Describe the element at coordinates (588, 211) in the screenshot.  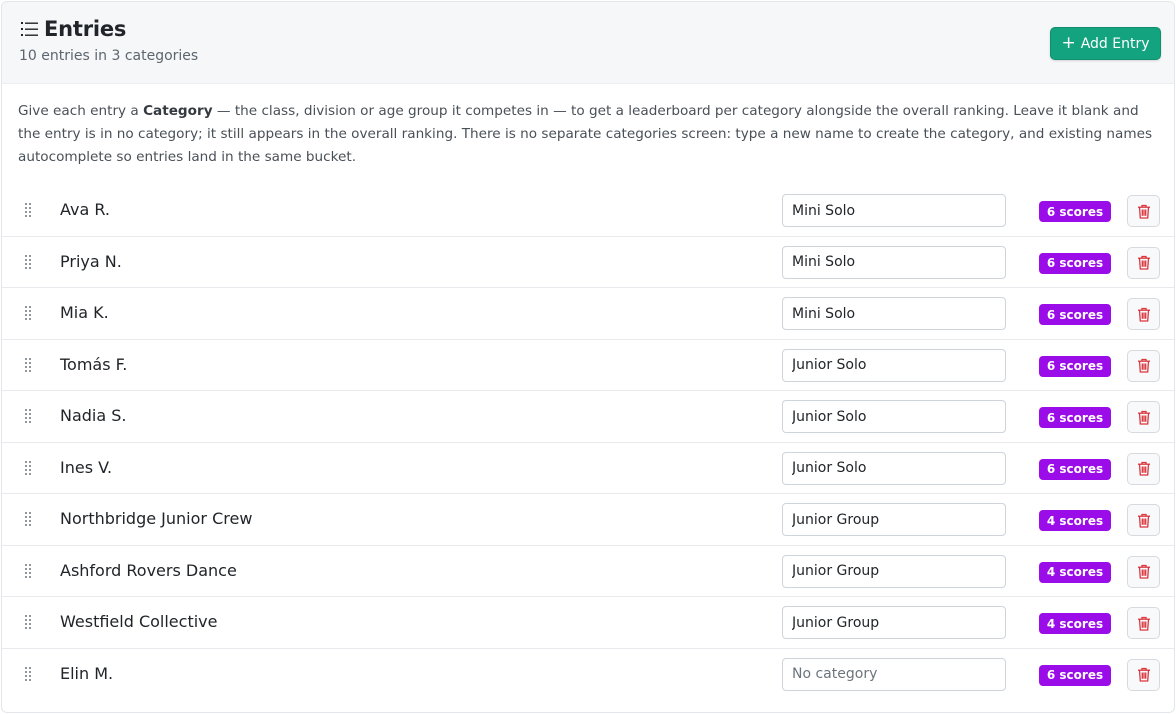
I see `table-row: Ava R. 6 scores` at that location.